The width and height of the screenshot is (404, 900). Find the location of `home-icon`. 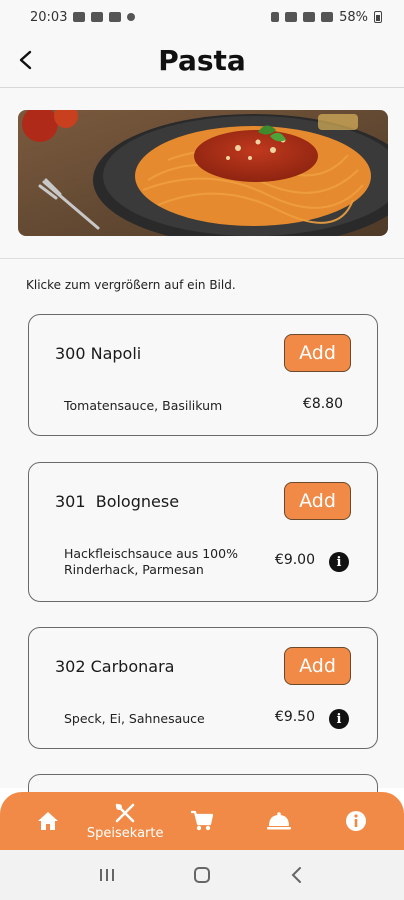

home-icon is located at coordinates (48, 821).